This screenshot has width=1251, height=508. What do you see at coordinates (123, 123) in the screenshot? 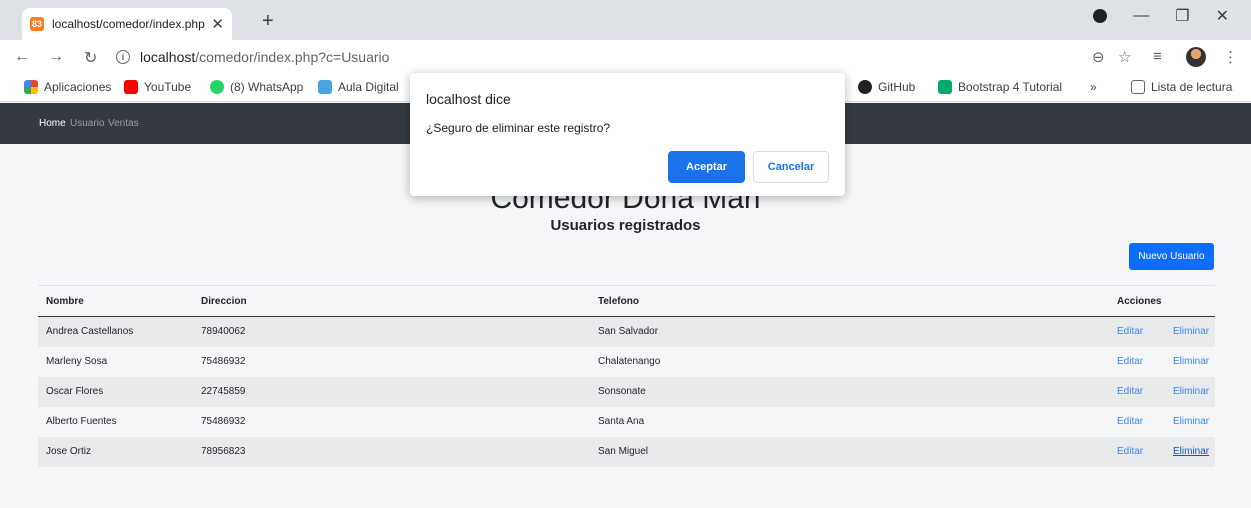
I see `nav-ventas: Ventas` at bounding box center [123, 123].